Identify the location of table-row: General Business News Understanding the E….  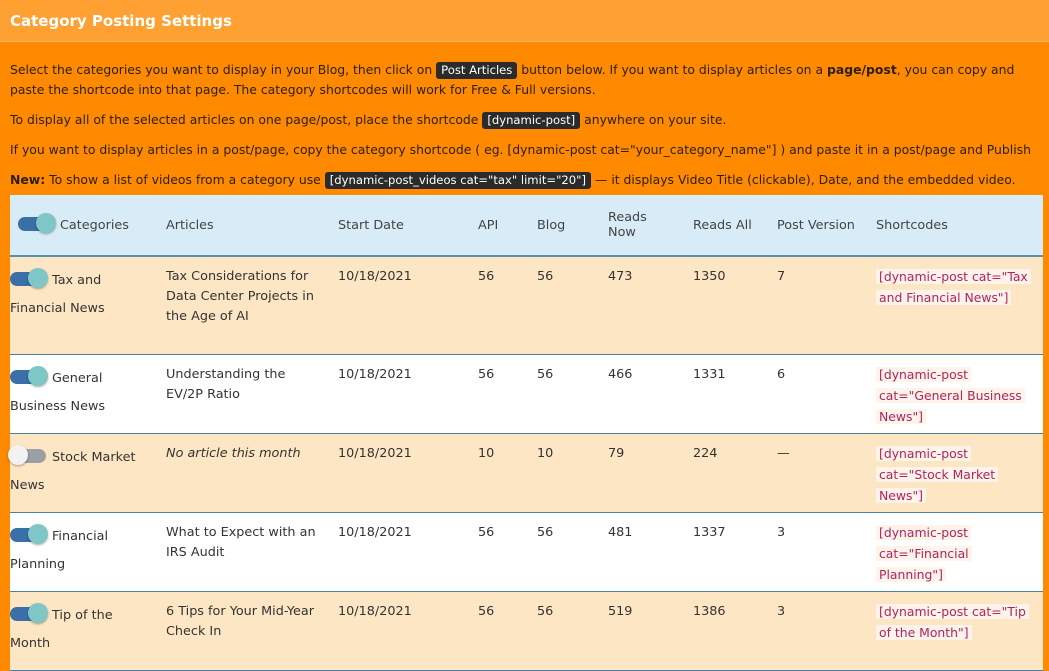
(526, 394).